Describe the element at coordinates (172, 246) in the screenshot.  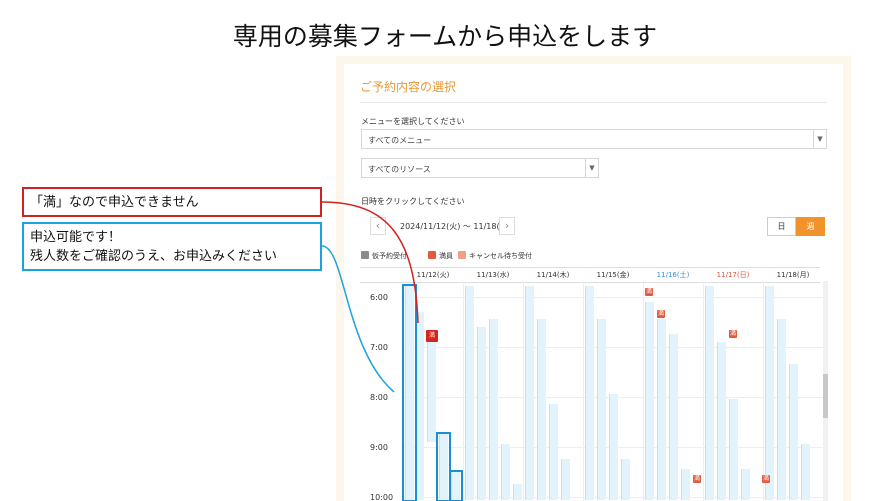
I see `available-callout: 申込可能です！ 残人数をご確認のうえ、お申込みください` at that location.